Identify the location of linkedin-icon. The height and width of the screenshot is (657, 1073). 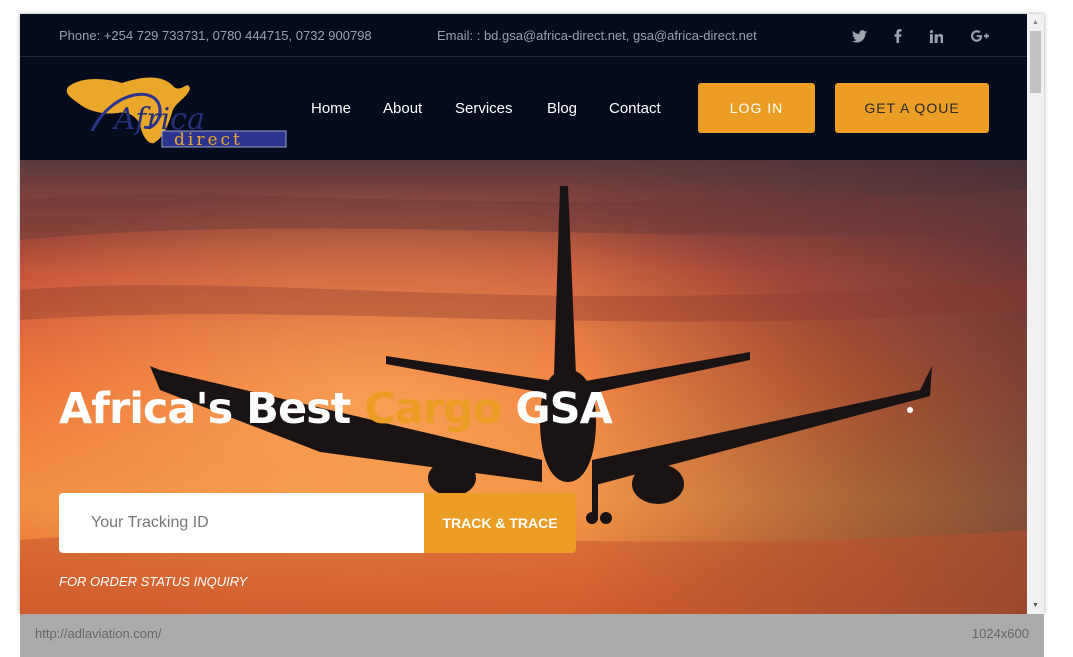
(936, 36).